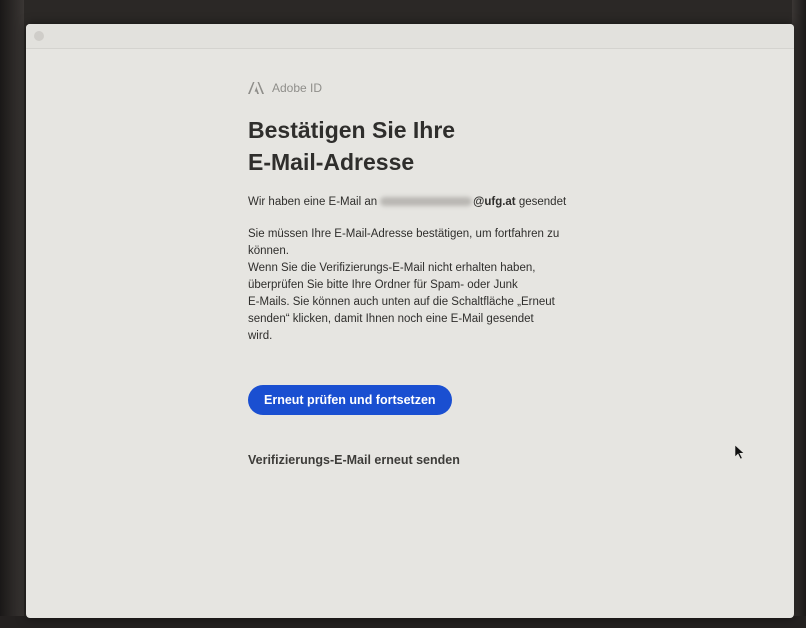 Image resolution: width=806 pixels, height=628 pixels. What do you see at coordinates (12, 314) in the screenshot?
I see `monitor-bezel-left` at bounding box center [12, 314].